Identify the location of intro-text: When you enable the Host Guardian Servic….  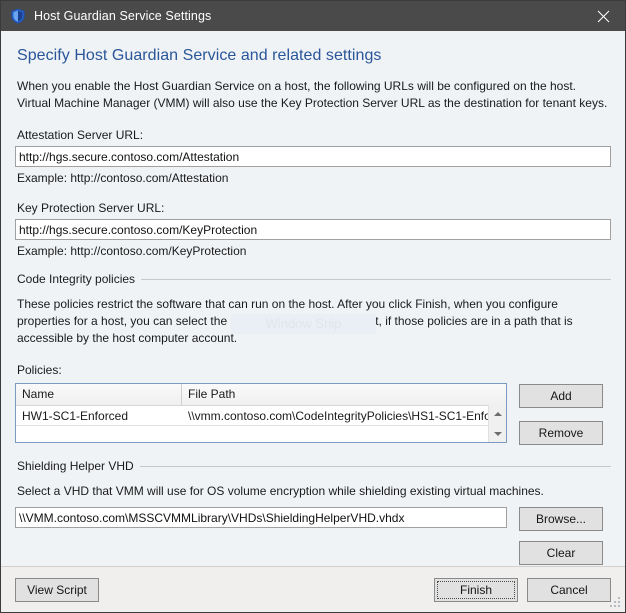
(314, 95).